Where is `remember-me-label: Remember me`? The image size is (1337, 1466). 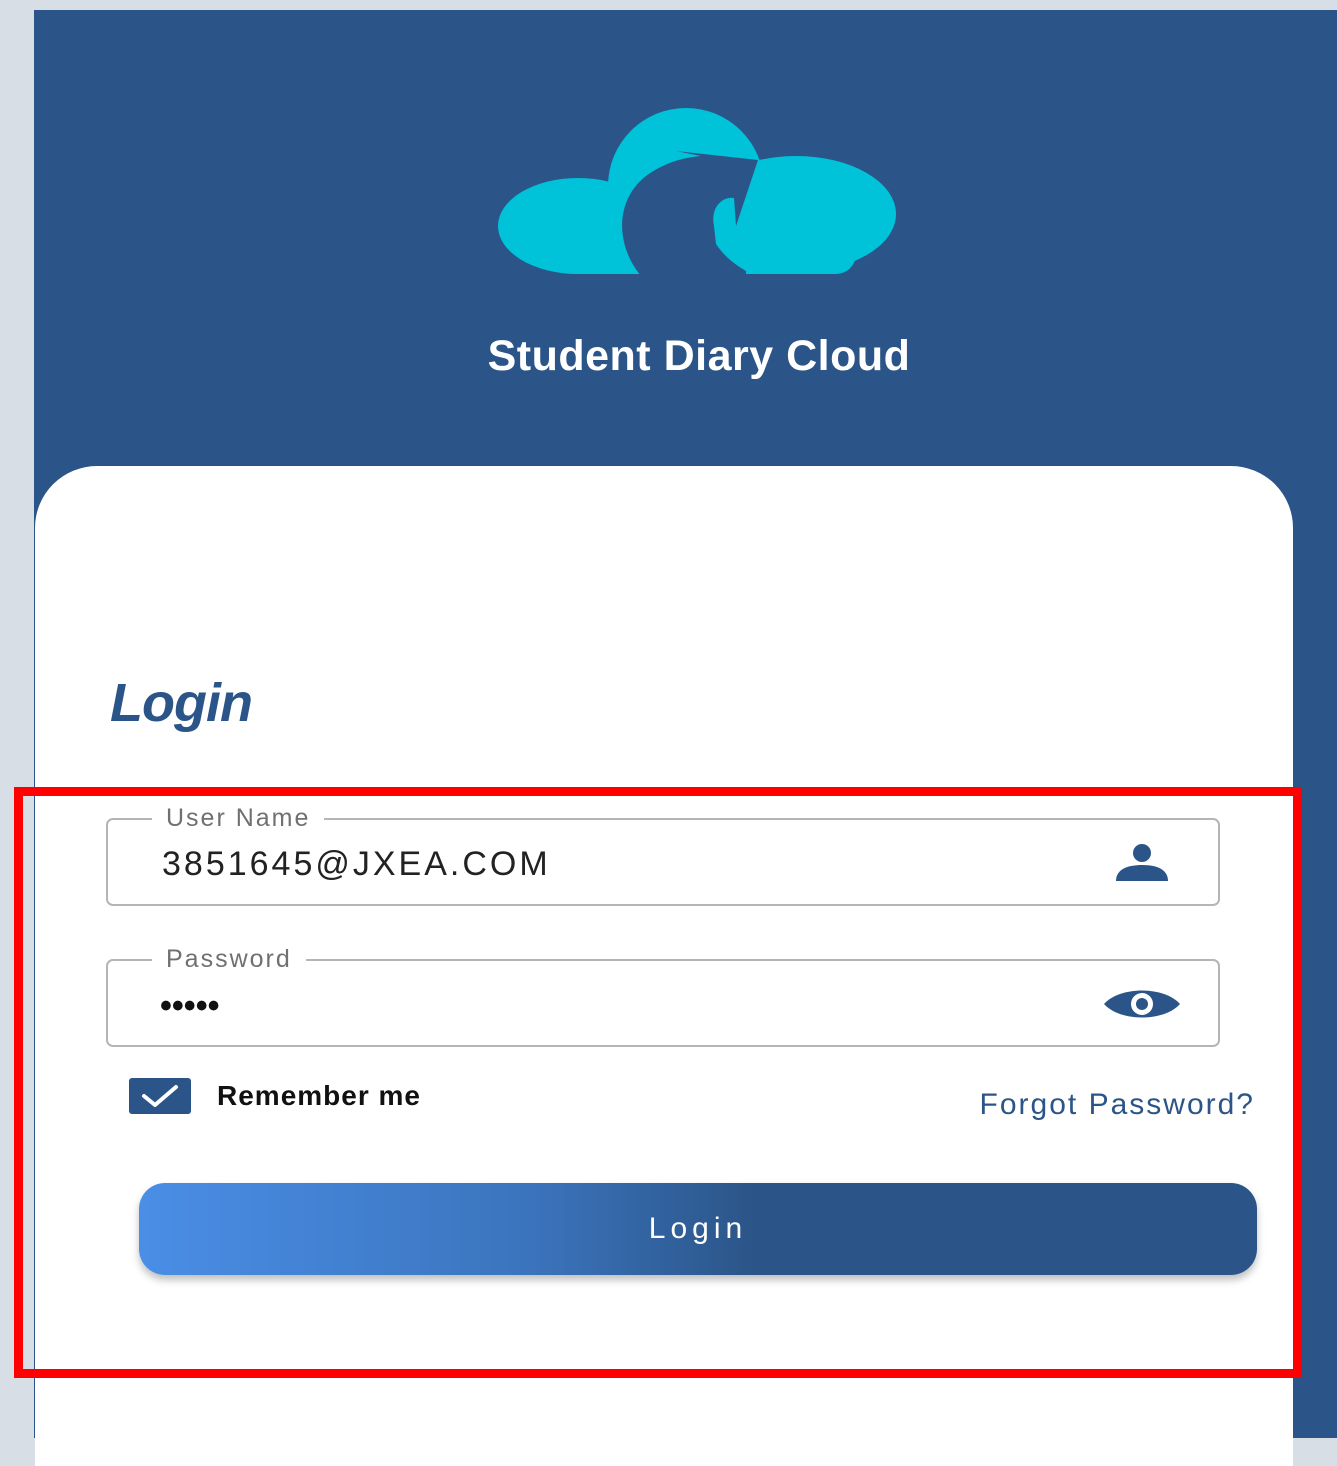
remember-me-label: Remember me is located at coordinates (319, 1095).